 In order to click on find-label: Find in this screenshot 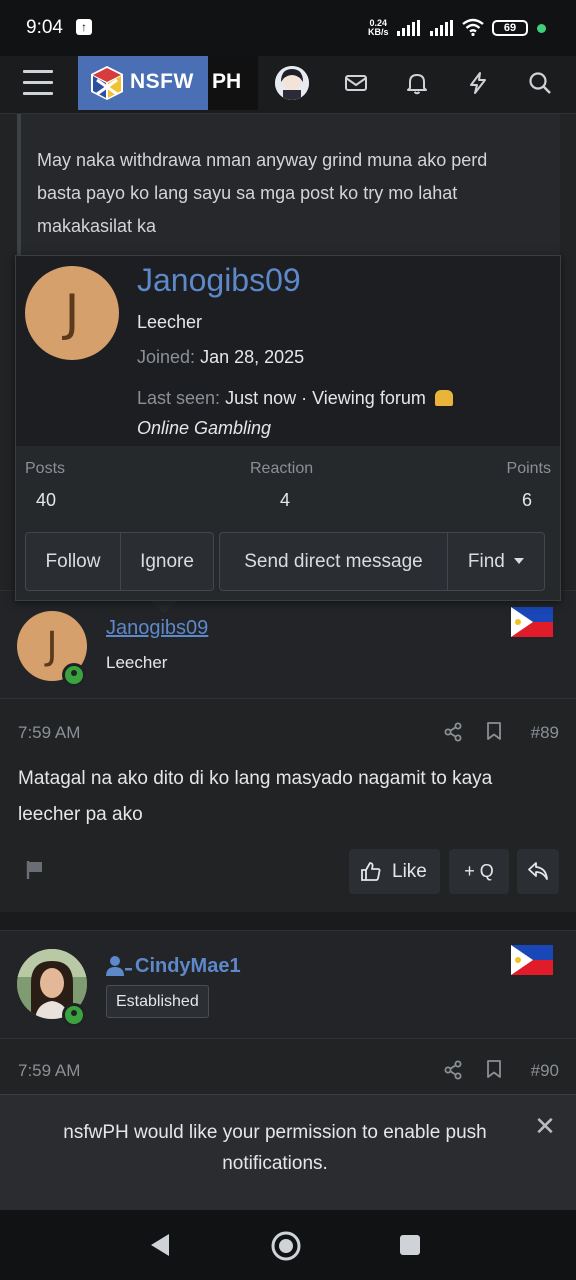, I will do `click(486, 561)`.